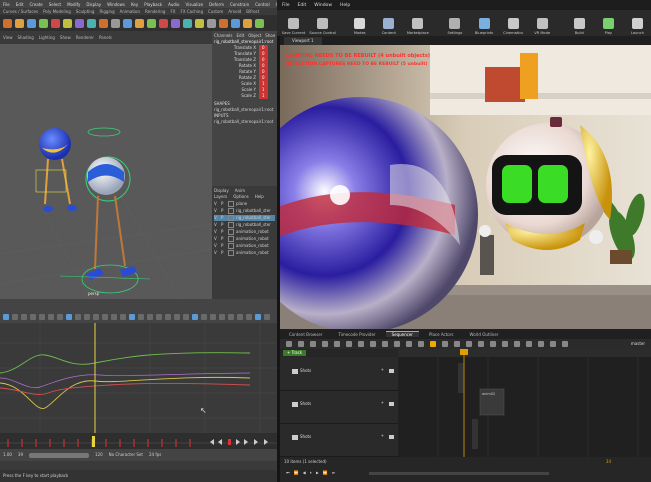 The image size is (651, 482). What do you see at coordinates (359, 23) in the screenshot?
I see `toolbar-modes-button: Modes` at bounding box center [359, 23].